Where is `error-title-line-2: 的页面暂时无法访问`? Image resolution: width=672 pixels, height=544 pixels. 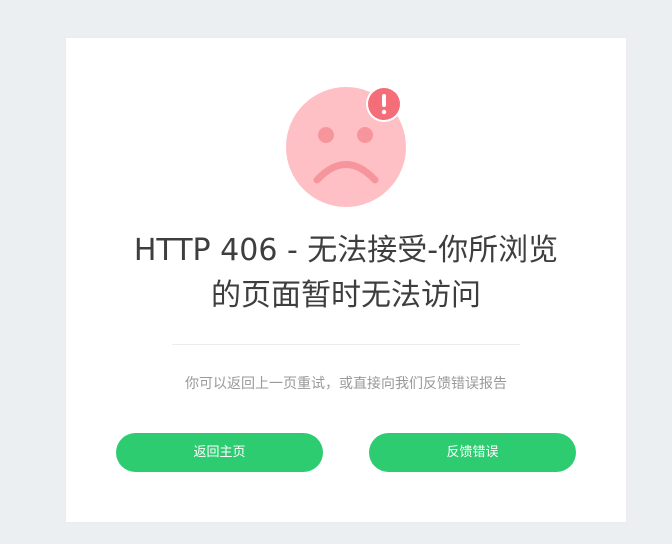 error-title-line-2: 的页面暂时无法访问 is located at coordinates (346, 295).